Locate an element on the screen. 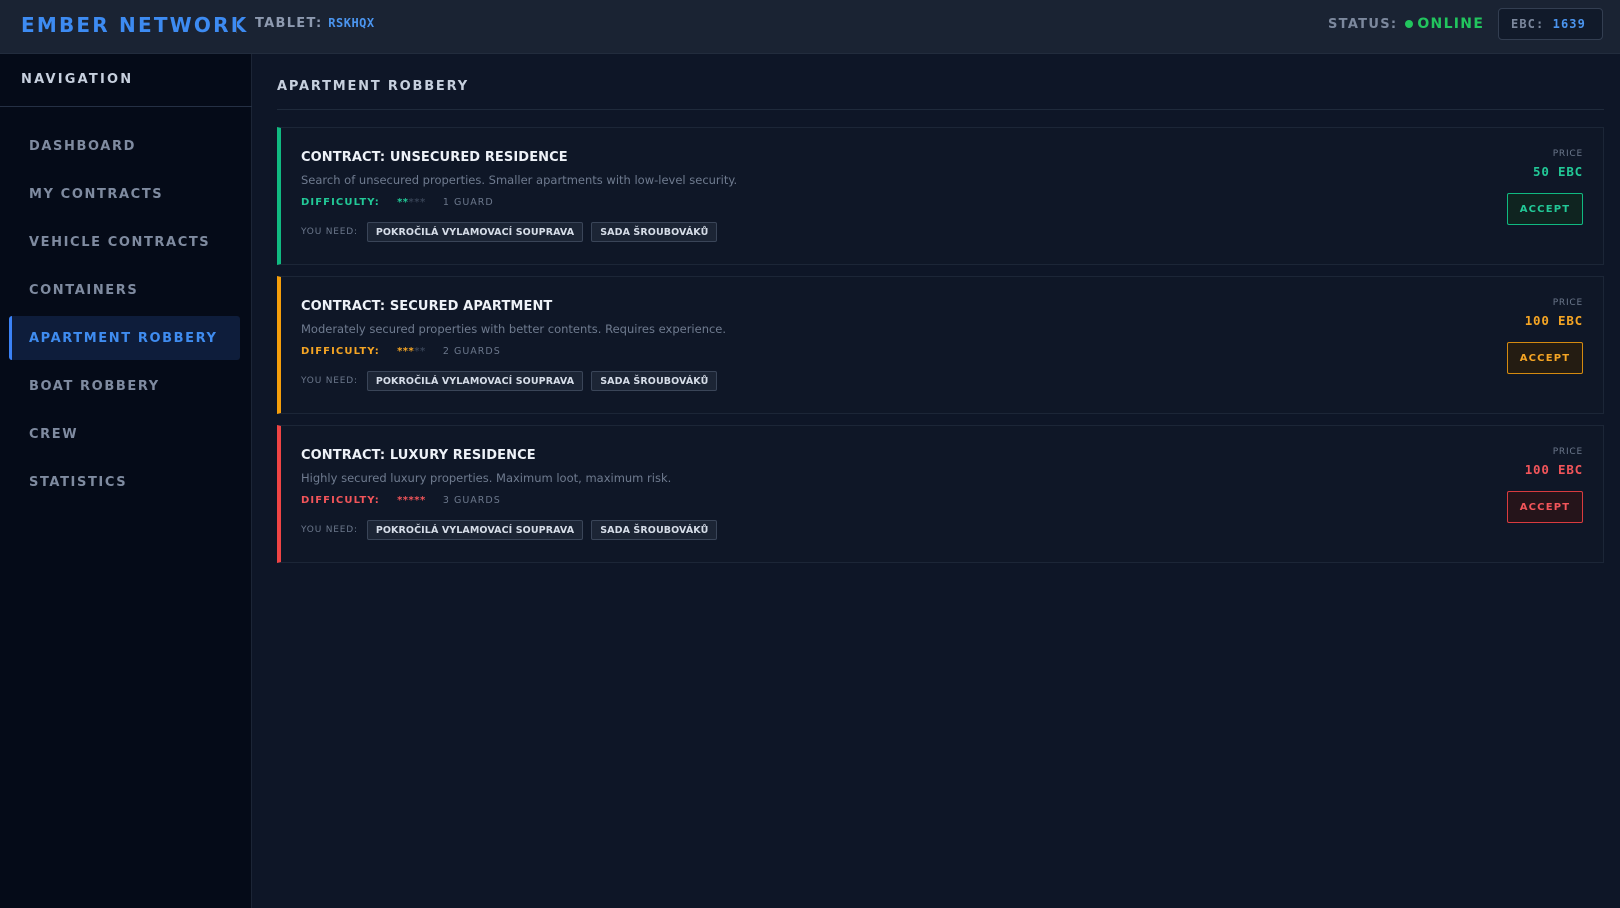 The height and width of the screenshot is (908, 1620). tablet-info: TABLET: RSKHQX is located at coordinates (315, 23).